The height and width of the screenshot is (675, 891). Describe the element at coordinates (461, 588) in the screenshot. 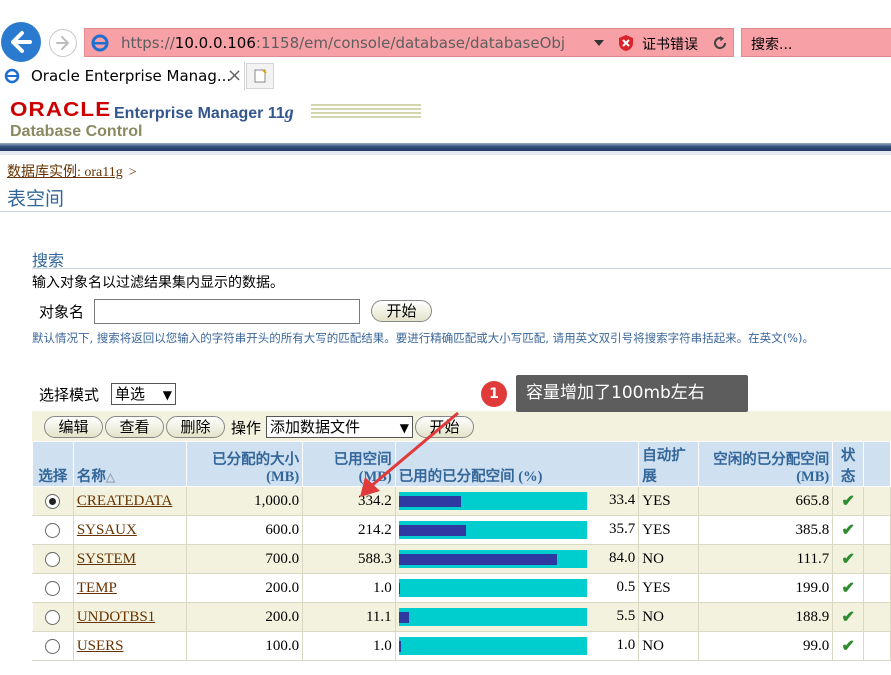

I see `table-row: TEMP 200.0 1.0 0.5 YES 199.0 ✔` at that location.